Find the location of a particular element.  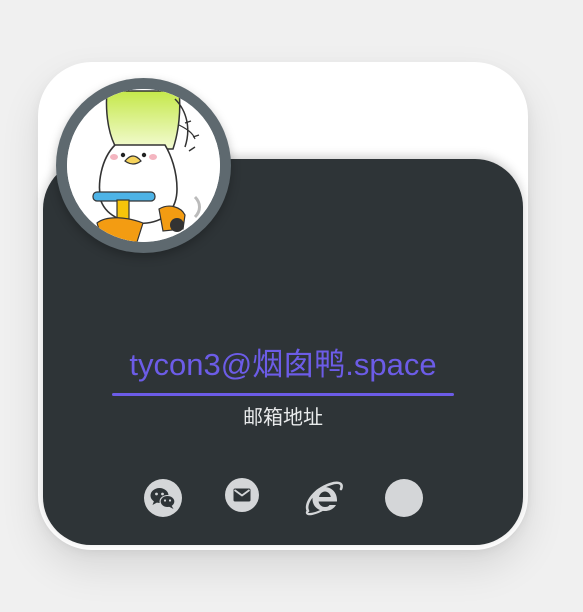

duck-avatar-image is located at coordinates (143, 165).